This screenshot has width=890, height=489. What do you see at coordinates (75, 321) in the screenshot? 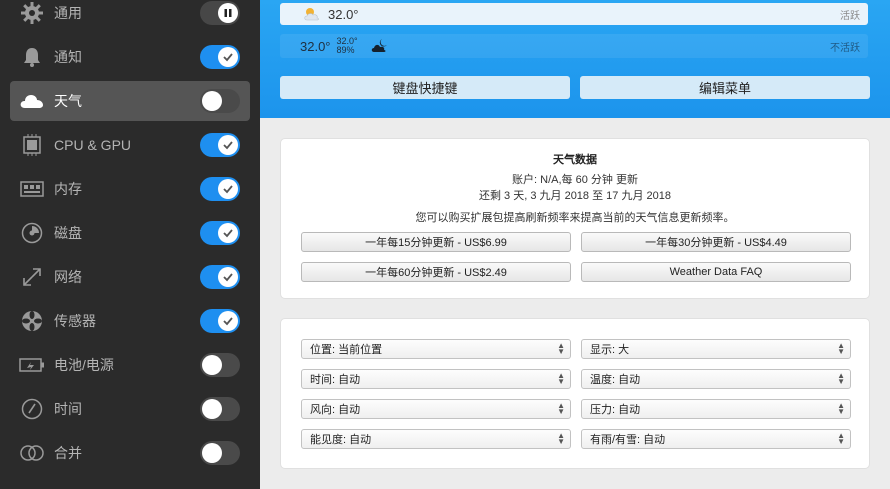
I see `sidebar-item-label: 传感器` at bounding box center [75, 321].